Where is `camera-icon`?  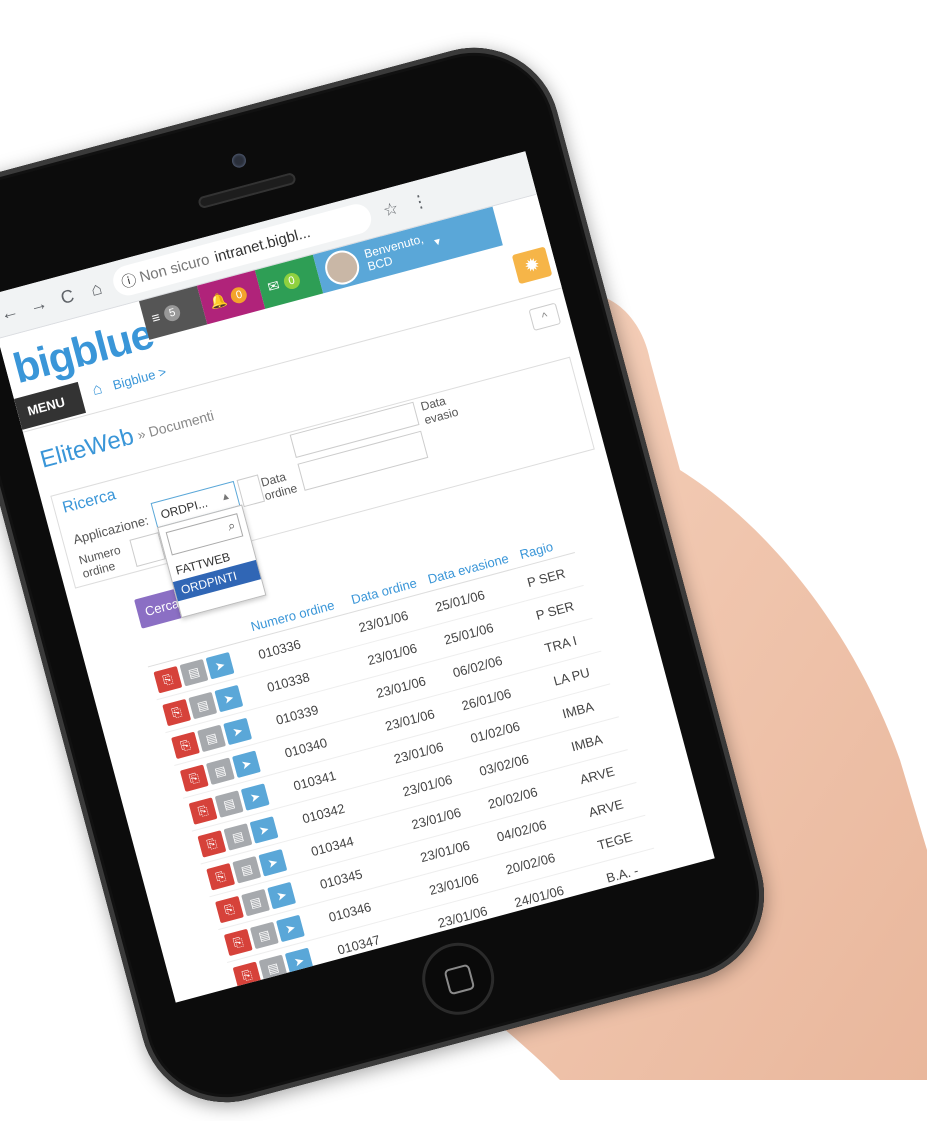
camera-icon is located at coordinates (239, 161).